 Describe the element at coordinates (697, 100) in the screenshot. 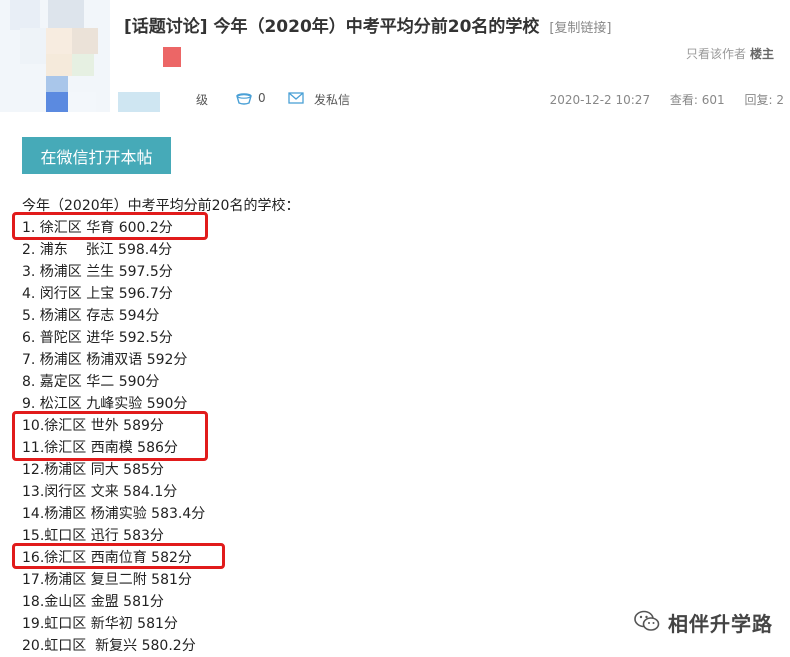

I see `view-count: 查看: 601` at that location.